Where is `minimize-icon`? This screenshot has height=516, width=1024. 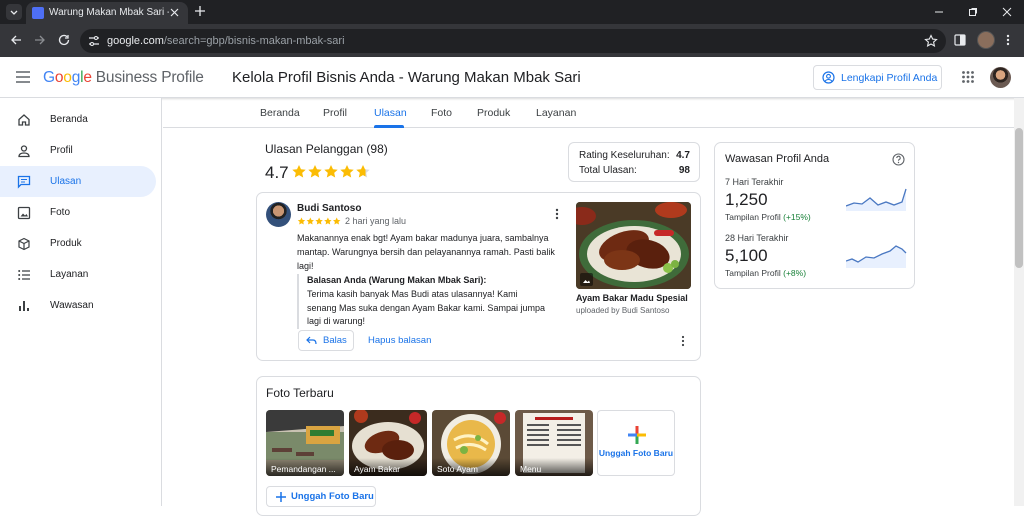
minimize-icon is located at coordinates (939, 12).